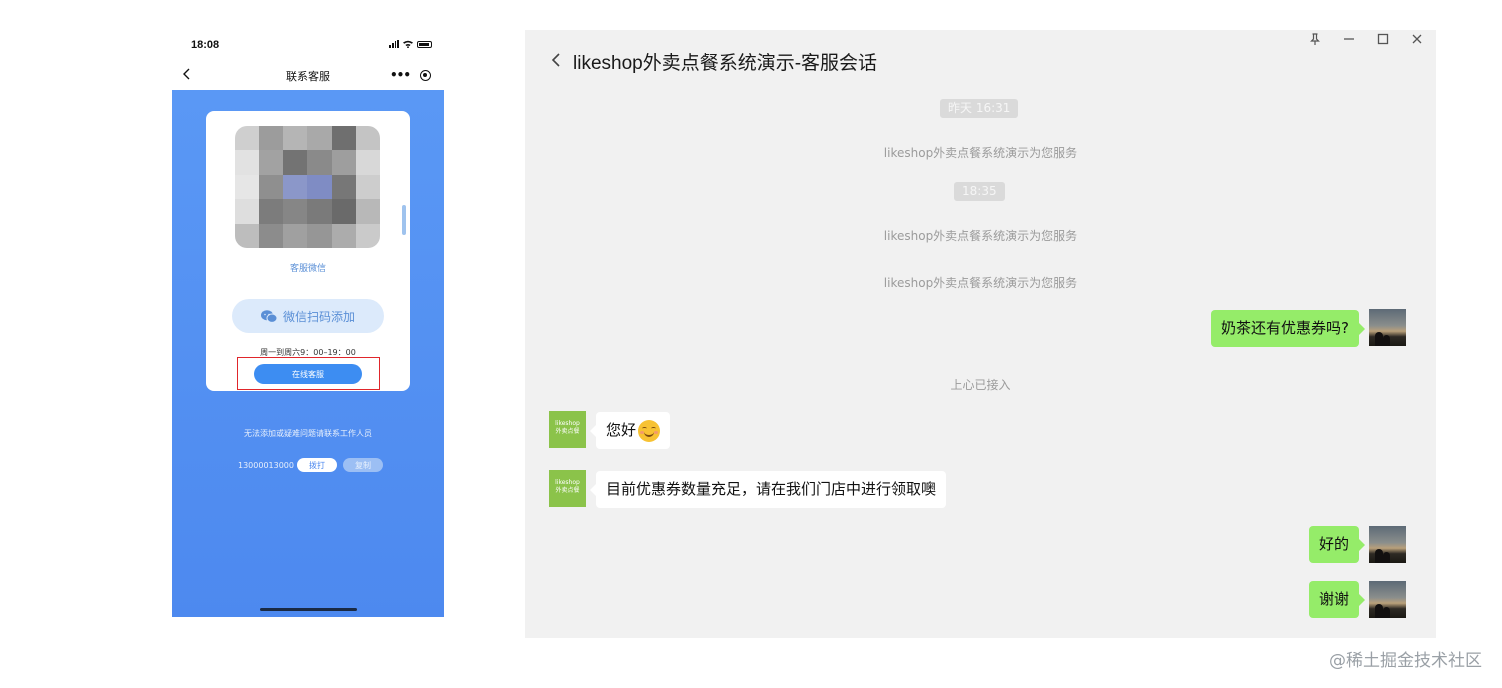  I want to click on battery-icon, so click(424, 44).